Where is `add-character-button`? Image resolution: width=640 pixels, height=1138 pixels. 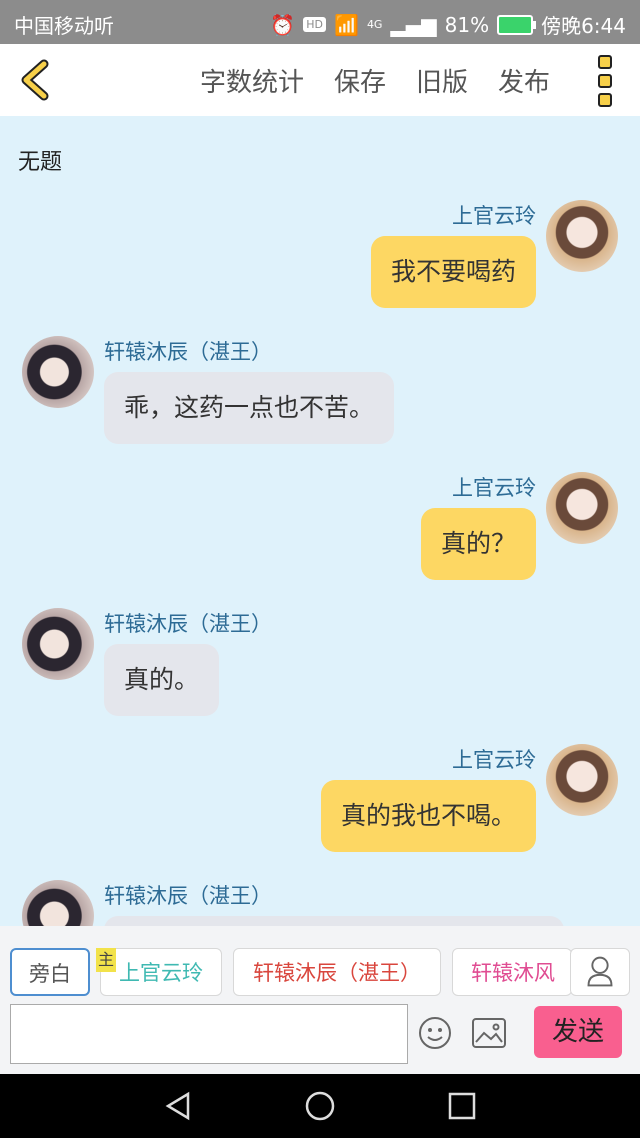
add-character-button is located at coordinates (600, 972).